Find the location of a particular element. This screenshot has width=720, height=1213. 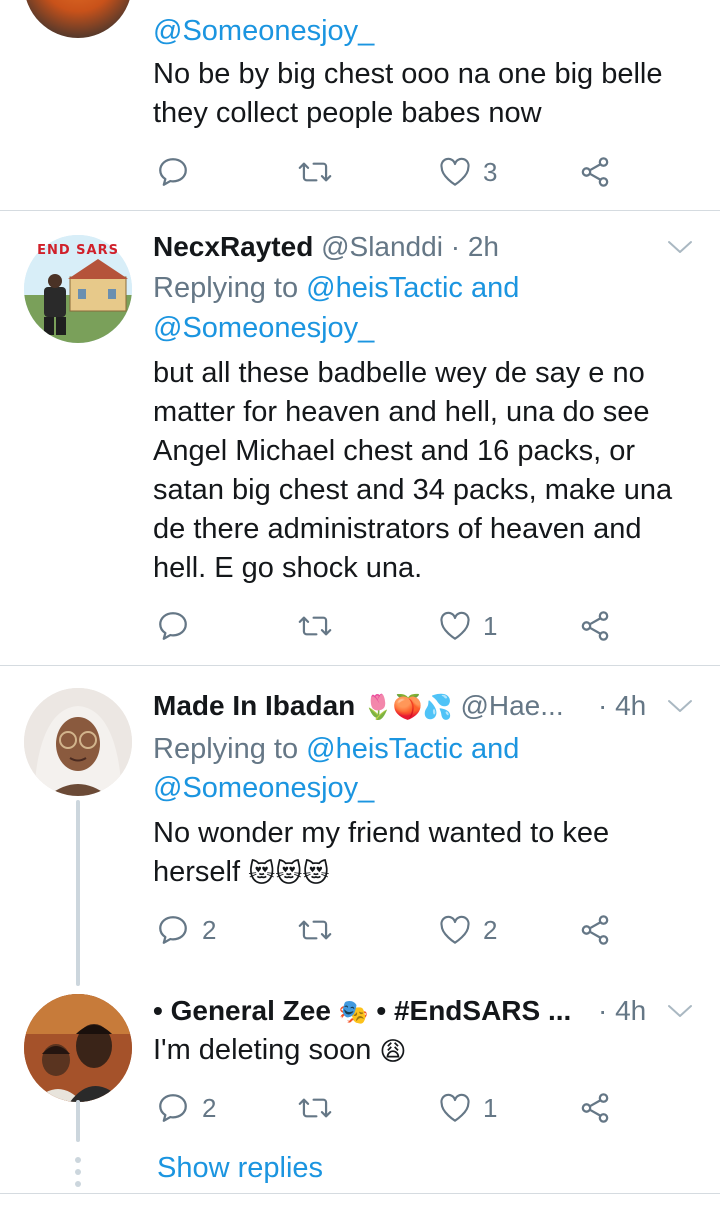

tweet-text-line: No be by big chest ooo na one big belle is located at coordinates (408, 74).